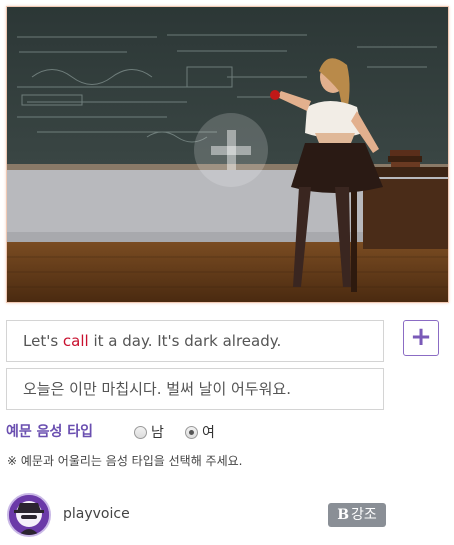 The height and width of the screenshot is (545, 454). Describe the element at coordinates (191, 432) in the screenshot. I see `radio-checked-icon` at that location.